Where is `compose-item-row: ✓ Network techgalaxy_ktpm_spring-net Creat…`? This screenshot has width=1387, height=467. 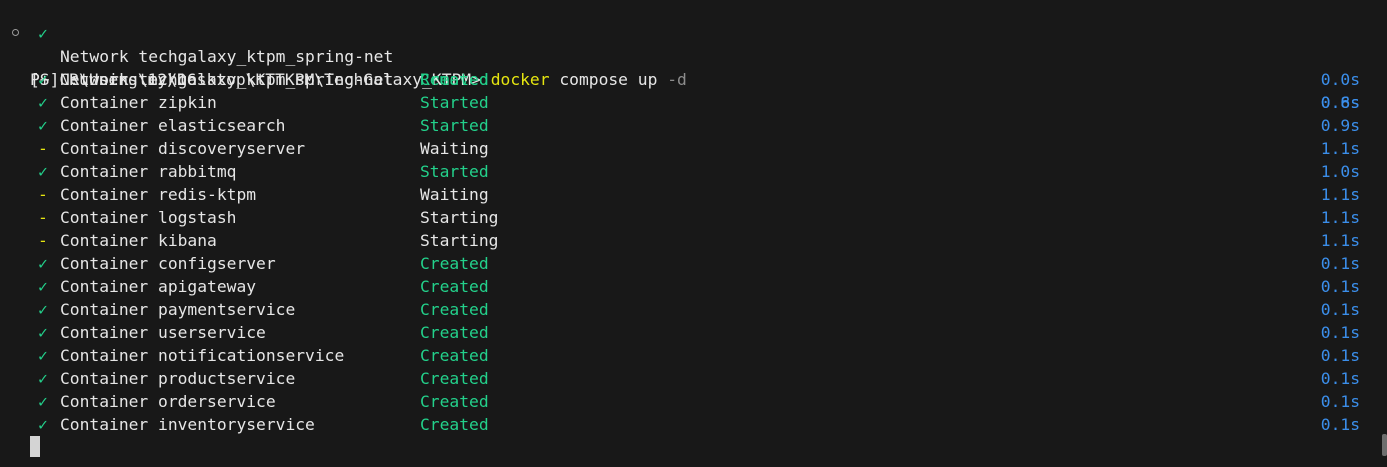 compose-item-row: ✓ Network techgalaxy_ktpm_spring-net Creat… is located at coordinates (693, 79).